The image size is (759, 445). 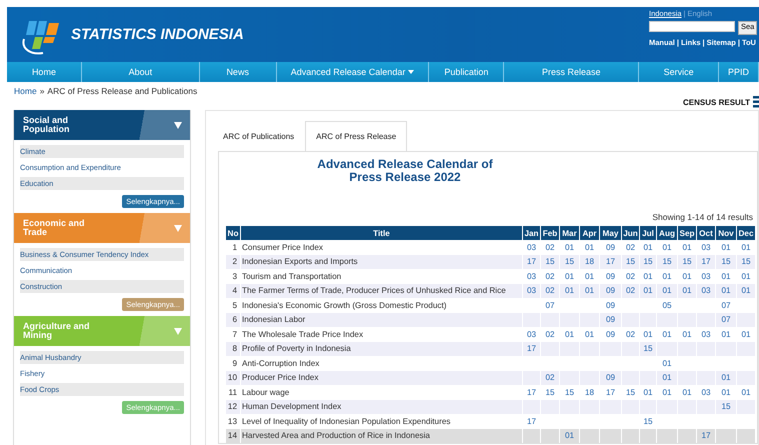 What do you see at coordinates (381, 233) in the screenshot?
I see `column-header: Title` at bounding box center [381, 233].